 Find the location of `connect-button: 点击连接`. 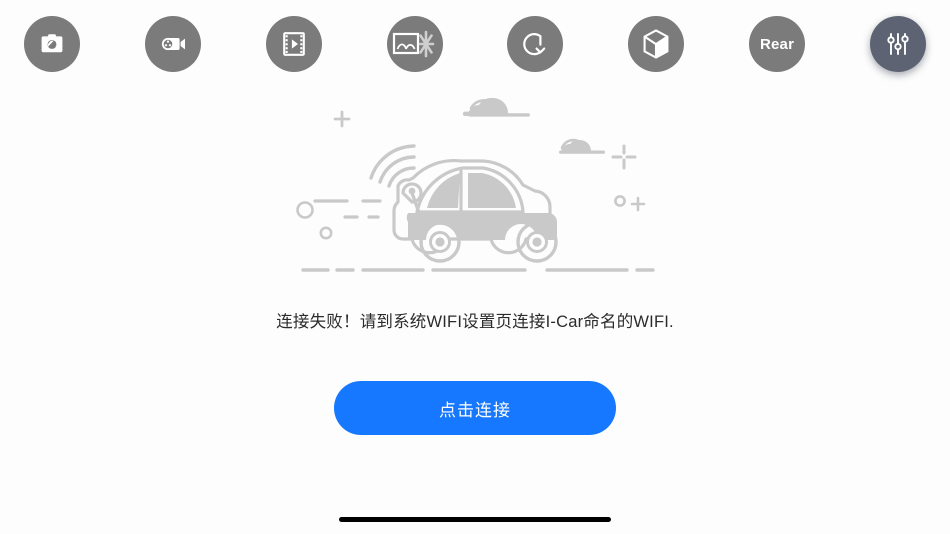

connect-button: 点击连接 is located at coordinates (475, 408).